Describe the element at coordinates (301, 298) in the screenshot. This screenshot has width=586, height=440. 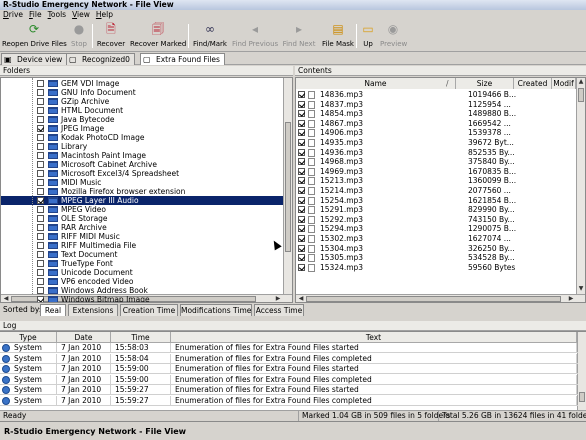
I see `scroll-left-icon: ◀` at that location.